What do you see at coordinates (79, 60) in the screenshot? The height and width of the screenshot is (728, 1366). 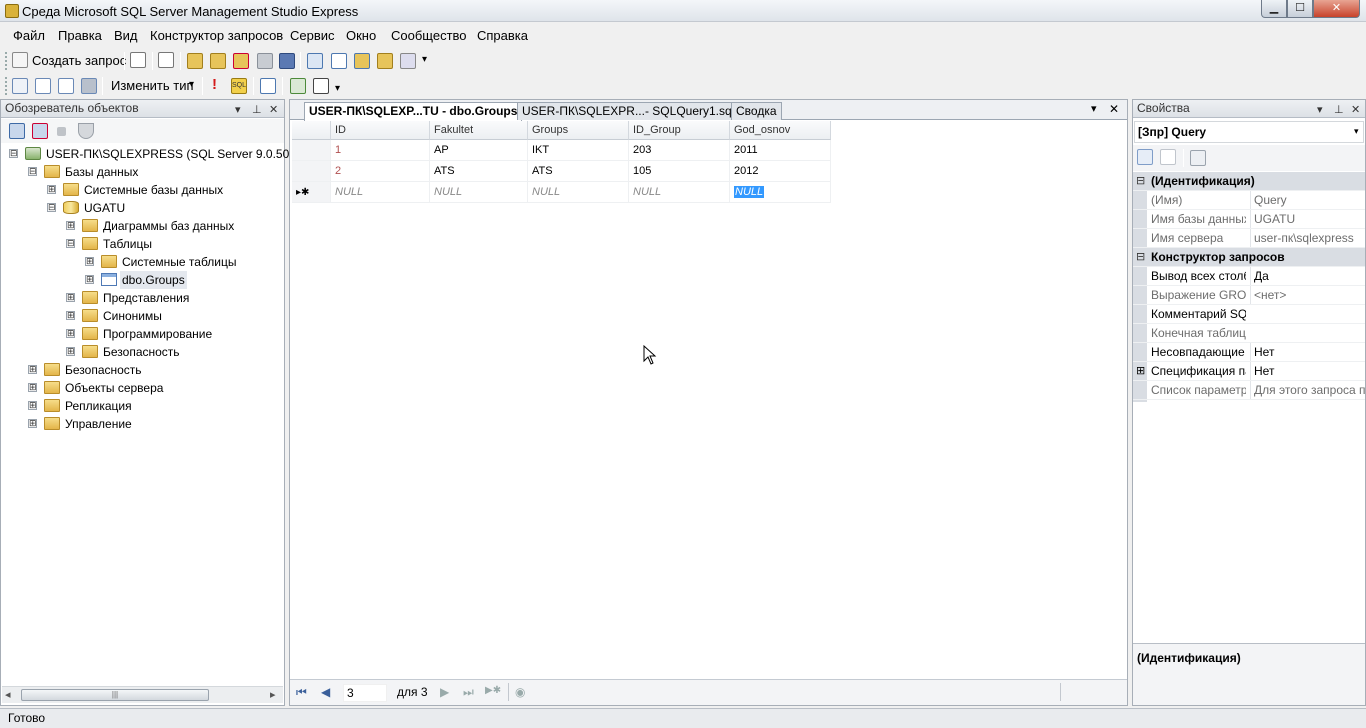 I see `new-query-button: Создать запрос` at bounding box center [79, 60].